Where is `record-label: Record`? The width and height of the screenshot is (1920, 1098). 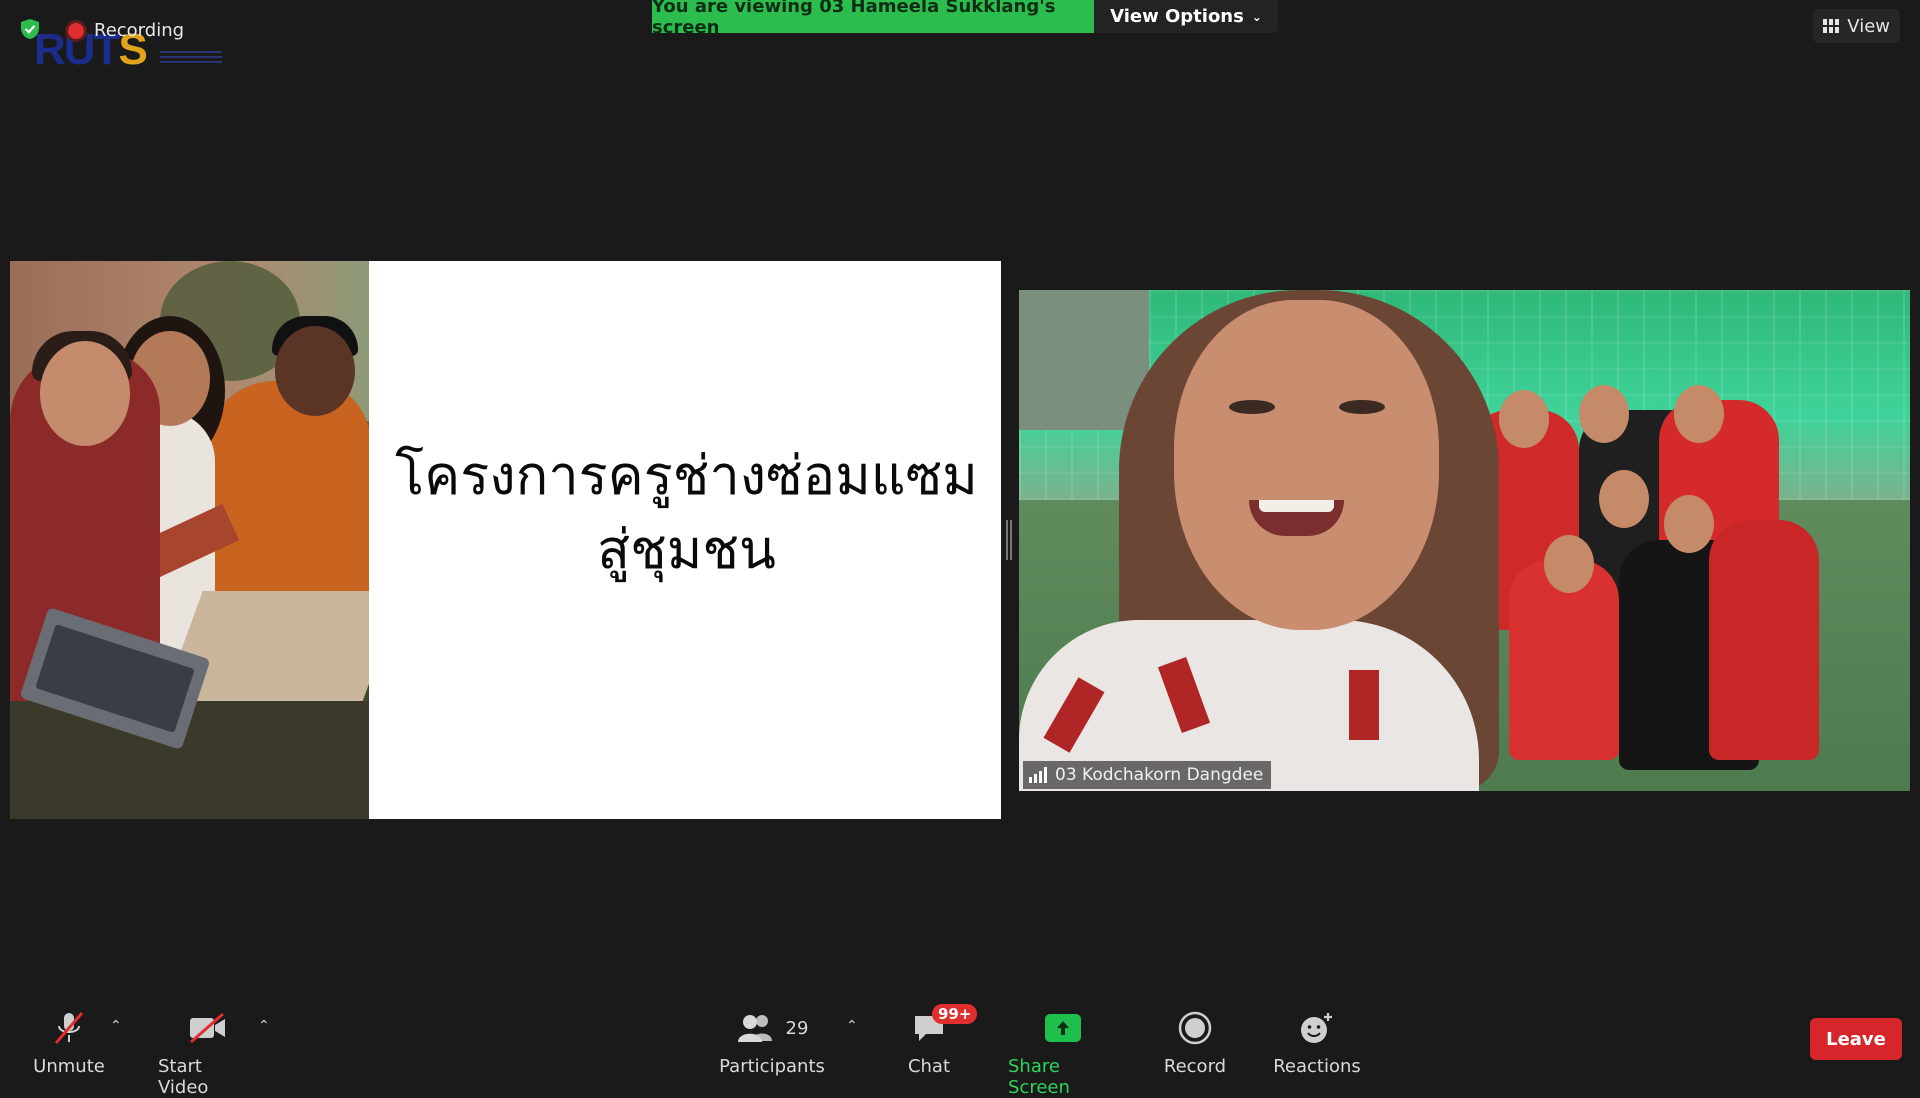 record-label: Record is located at coordinates (1195, 1066).